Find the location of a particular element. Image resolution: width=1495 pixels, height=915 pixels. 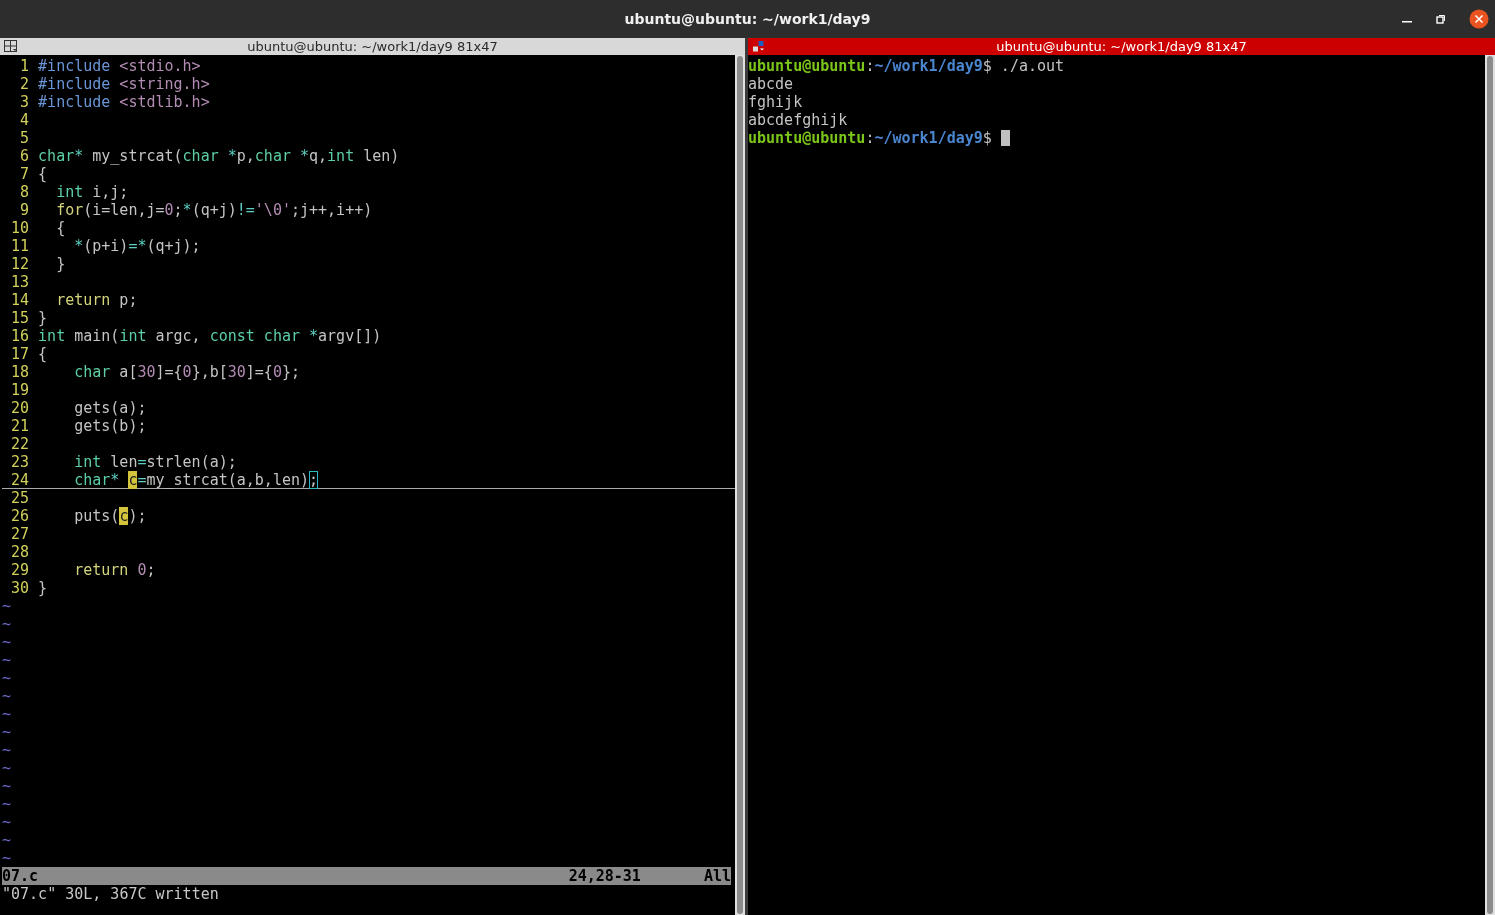

code-line: puts(c); is located at coordinates (110, 516).